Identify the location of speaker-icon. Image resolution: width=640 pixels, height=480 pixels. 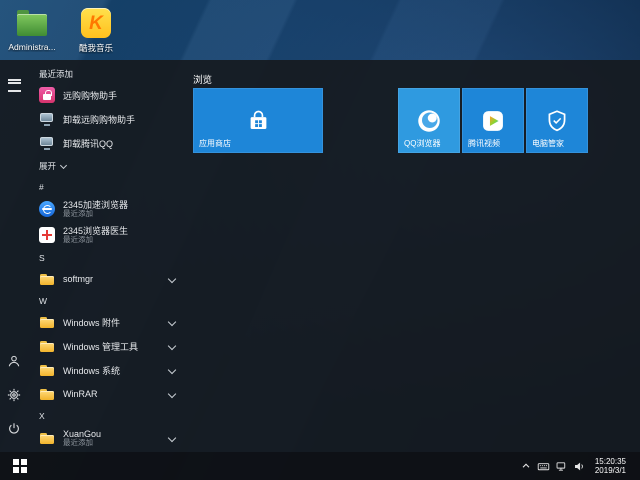
(579, 466).